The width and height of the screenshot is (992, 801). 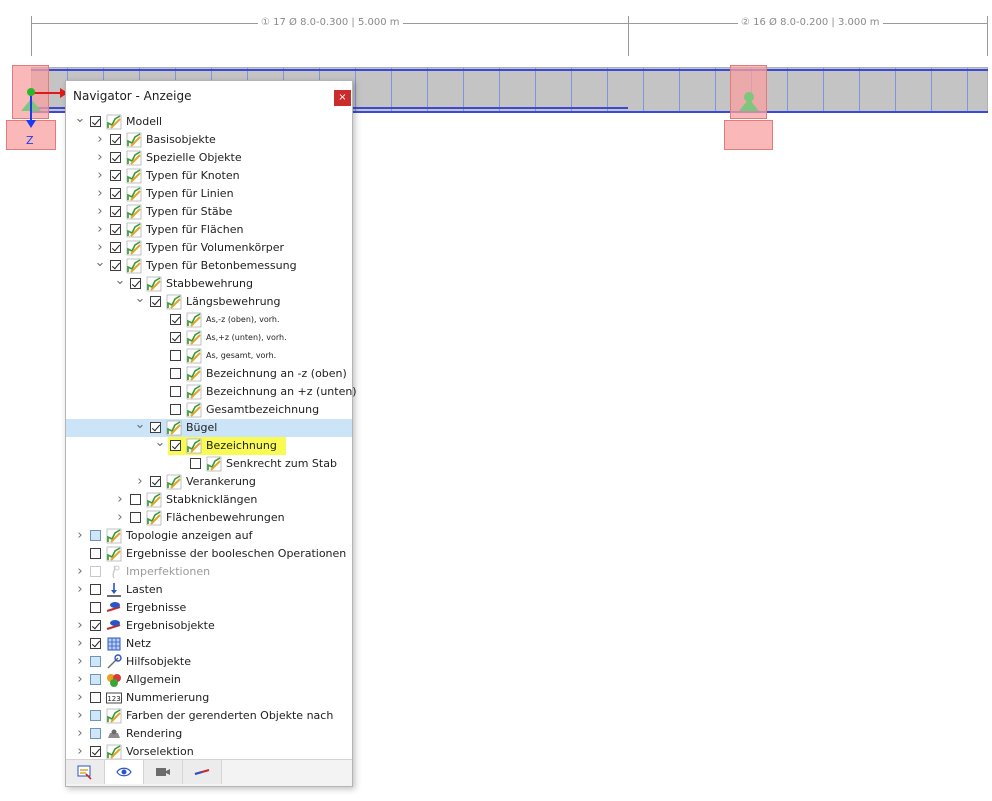 What do you see at coordinates (209, 482) in the screenshot?
I see `tree-item: › Verankerung` at bounding box center [209, 482].